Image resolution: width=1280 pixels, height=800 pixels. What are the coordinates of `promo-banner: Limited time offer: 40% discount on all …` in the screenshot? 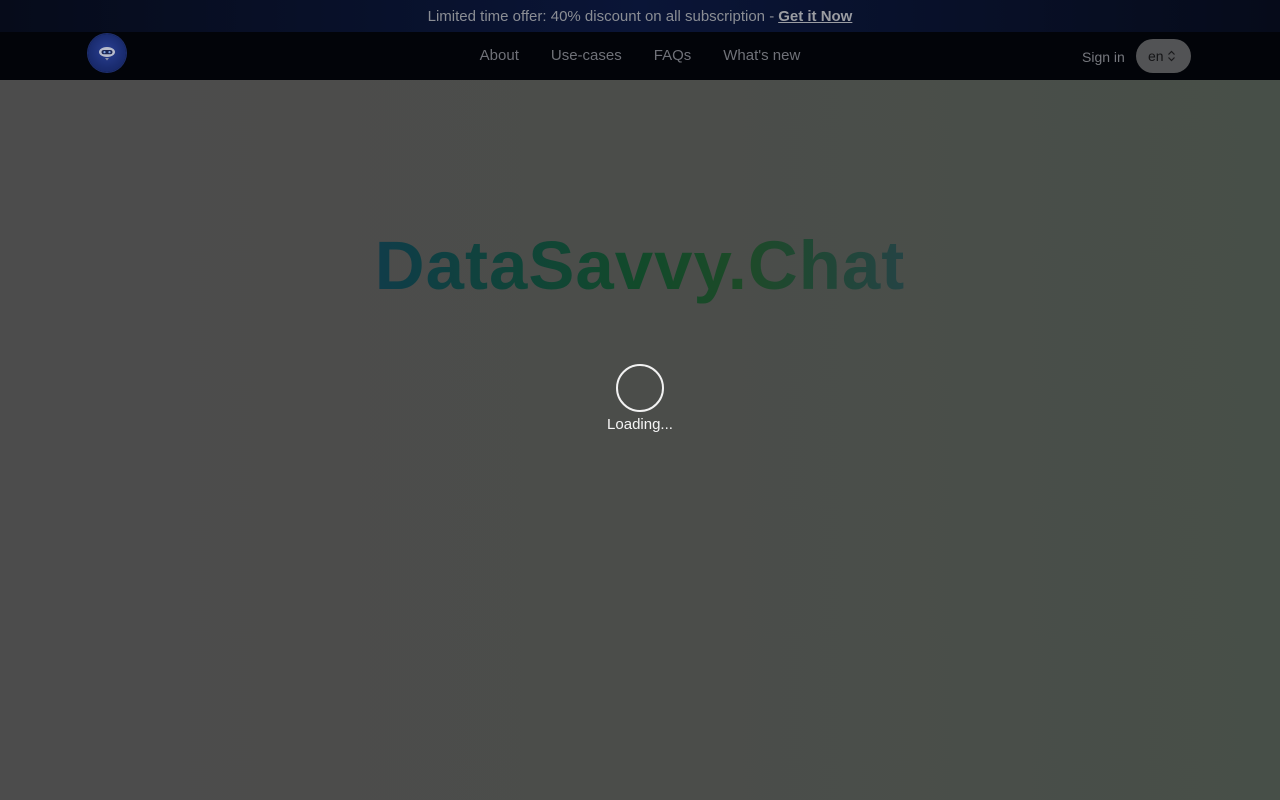 It's located at (640, 16).